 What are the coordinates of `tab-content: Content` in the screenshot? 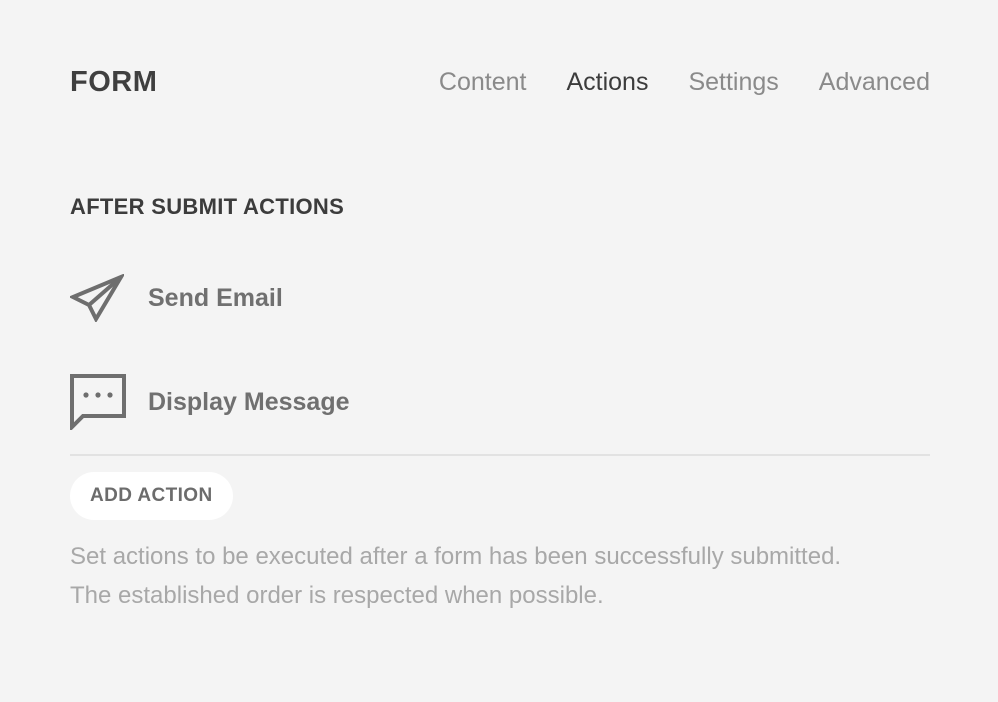 It's located at (483, 82).